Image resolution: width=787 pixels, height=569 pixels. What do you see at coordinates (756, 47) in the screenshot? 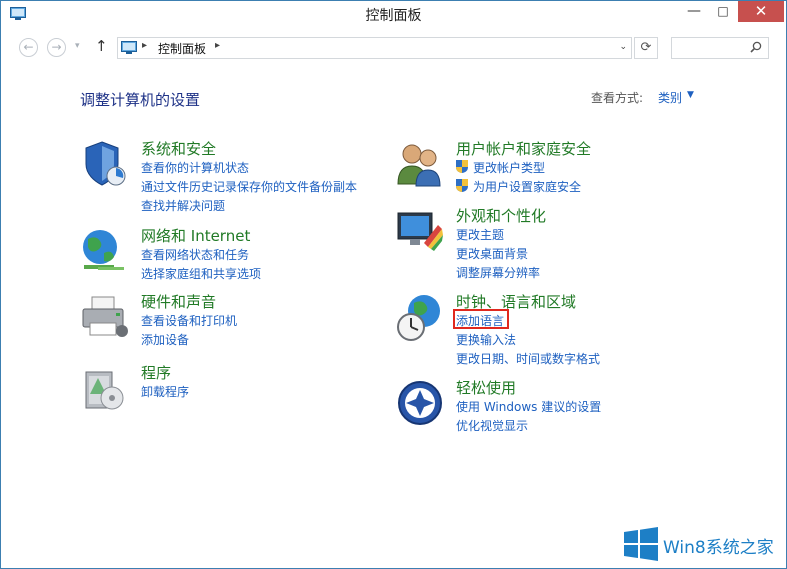
I see `search-icon` at bounding box center [756, 47].